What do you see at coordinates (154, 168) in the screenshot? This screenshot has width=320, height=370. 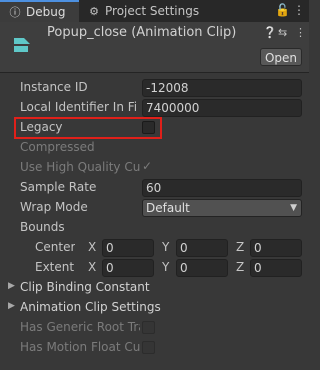 I see `use-high-quality-curve-row: Use High Quality Cur ✓` at bounding box center [154, 168].